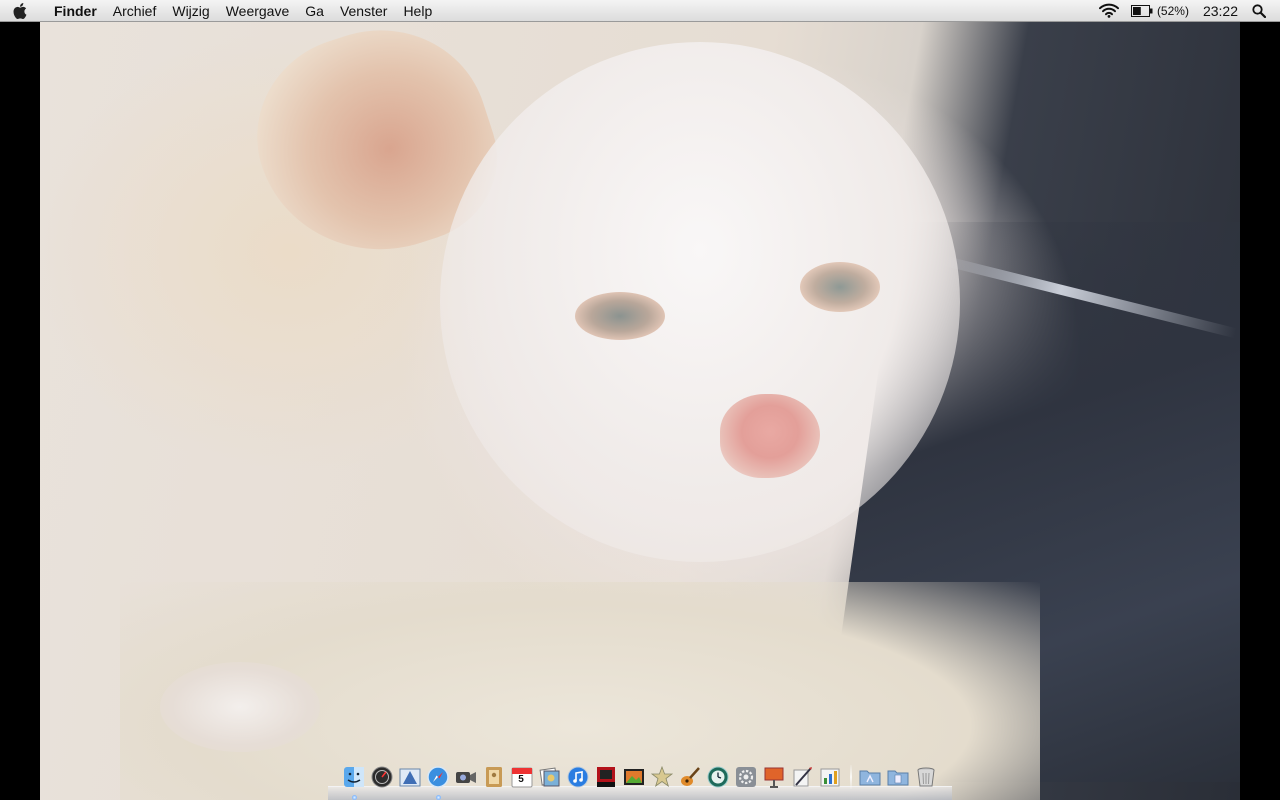 The width and height of the screenshot is (1280, 800). I want to click on dock-item-mail, so click(410, 777).